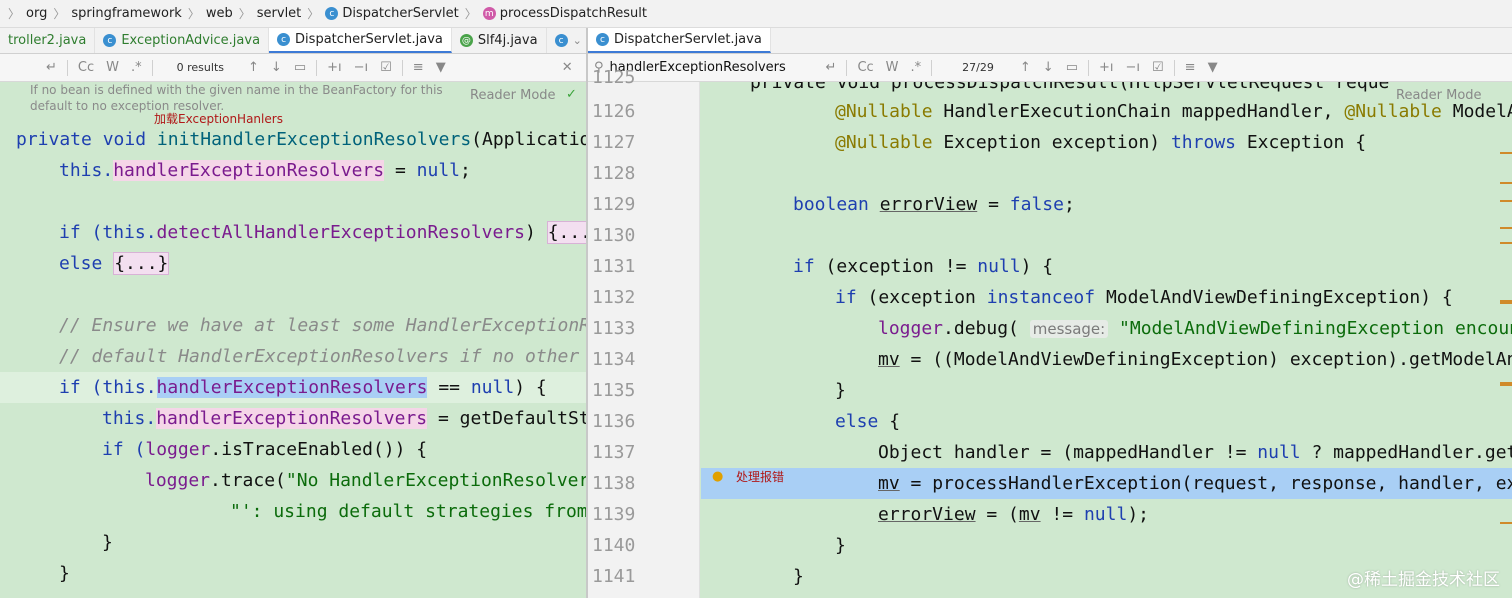 The height and width of the screenshot is (598, 1512). Describe the element at coordinates (48, 40) in the screenshot. I see `tab-troller2: troller2.java` at that location.